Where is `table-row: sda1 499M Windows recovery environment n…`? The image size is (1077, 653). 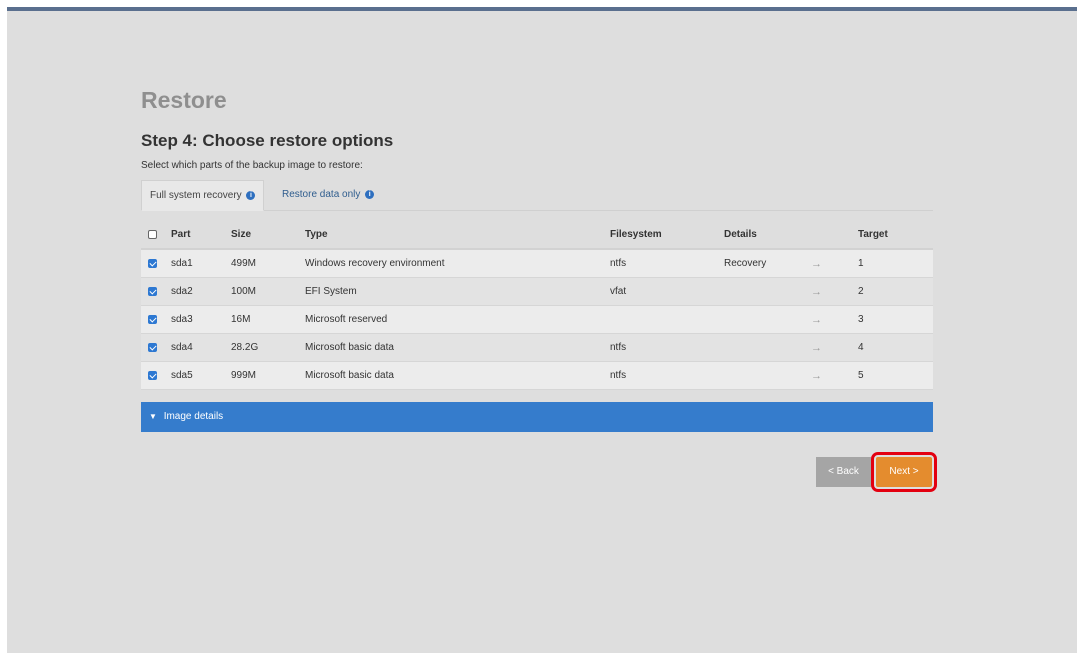
table-row: sda1 499M Windows recovery environment n… is located at coordinates (537, 263).